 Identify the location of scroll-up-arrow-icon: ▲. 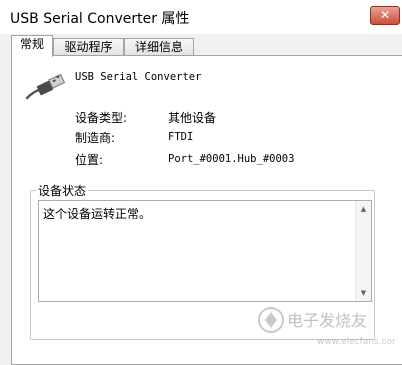
(363, 209).